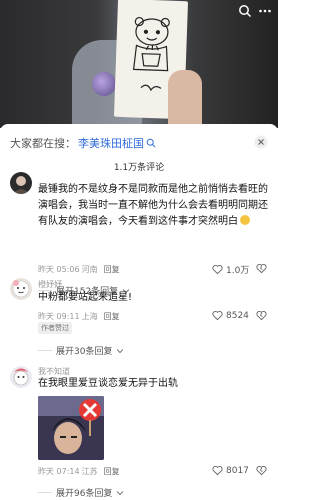  Describe the element at coordinates (261, 142) in the screenshot. I see `close-icon` at that location.